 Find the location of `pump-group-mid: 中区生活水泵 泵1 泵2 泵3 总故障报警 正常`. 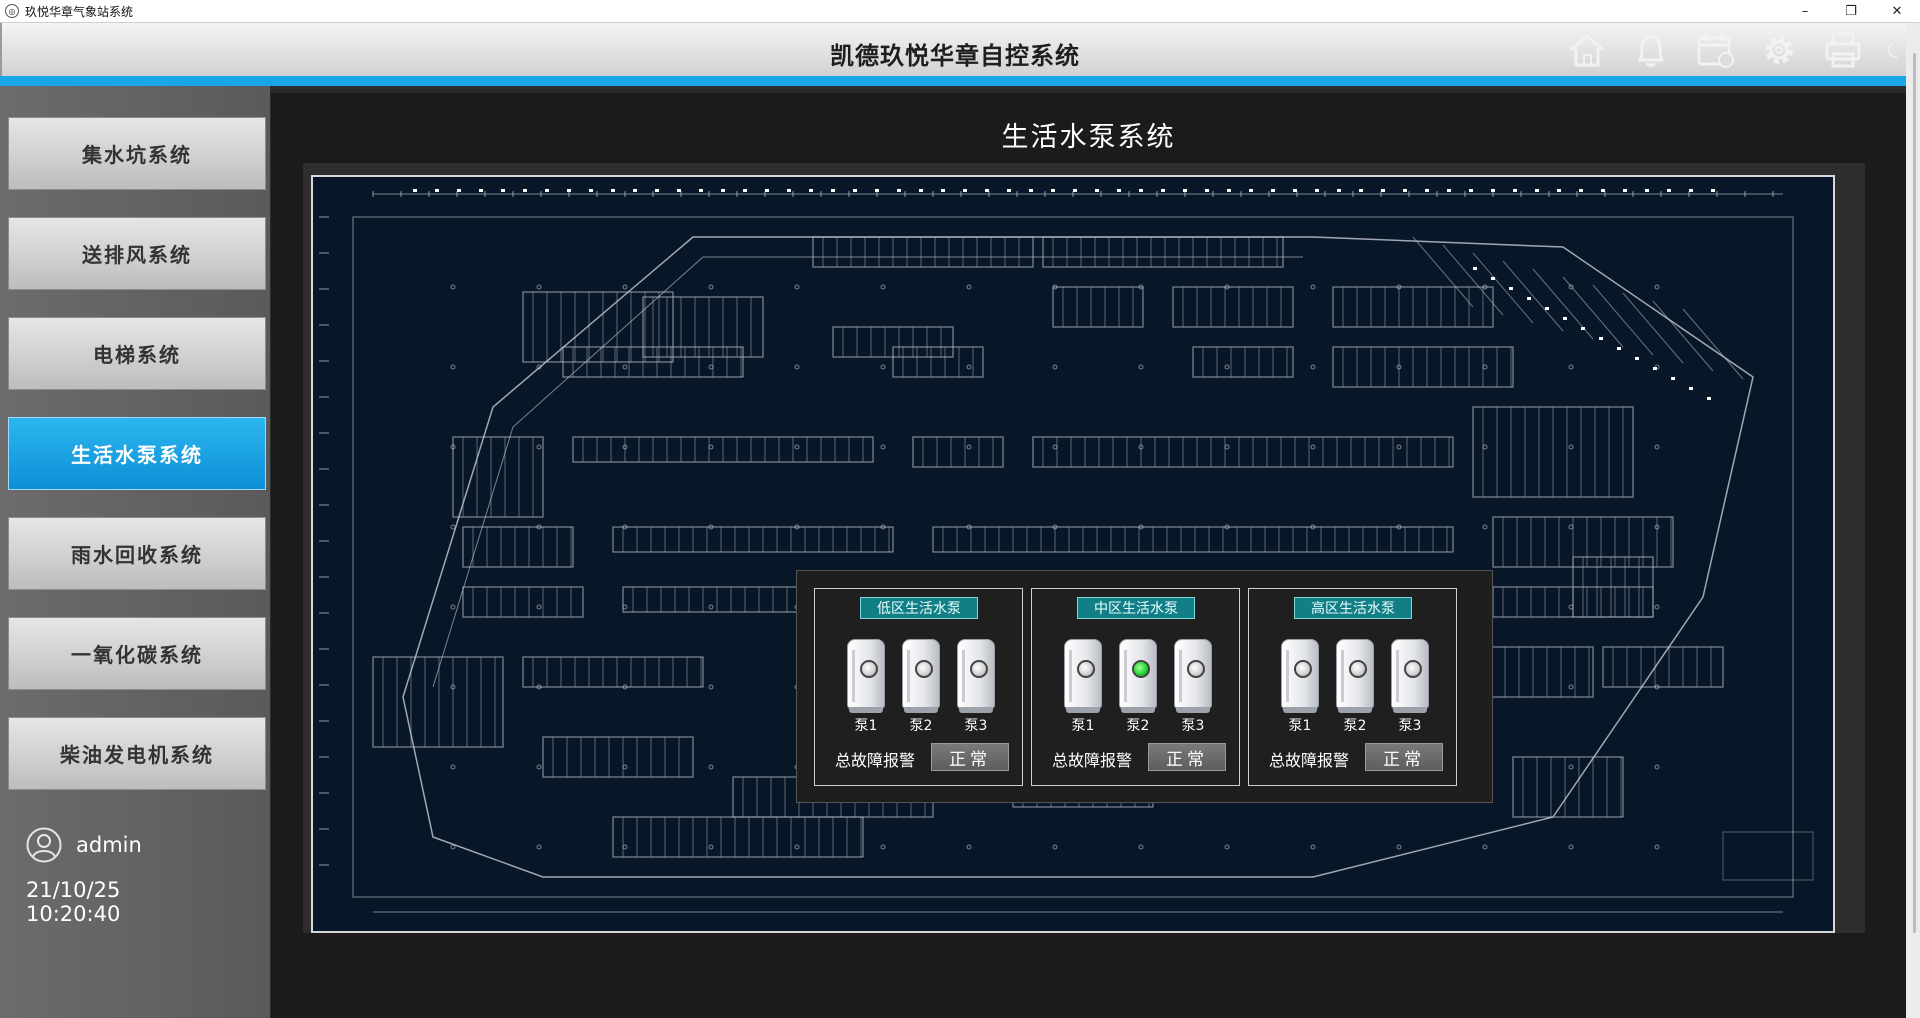

pump-group-mid: 中区生活水泵 泵1 泵2 泵3 总故障报警 正常 is located at coordinates (1135, 687).